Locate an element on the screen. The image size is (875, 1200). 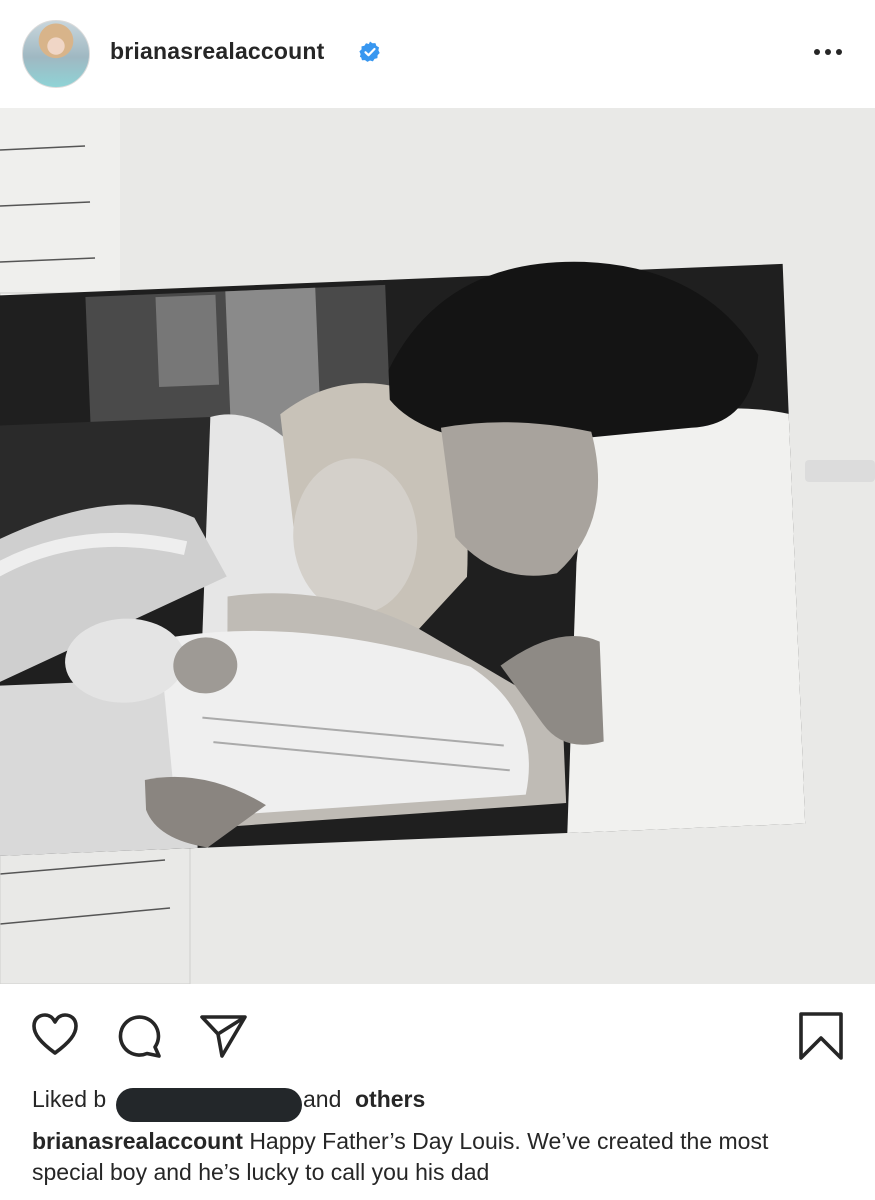
more-options-icon is located at coordinates (828, 52).